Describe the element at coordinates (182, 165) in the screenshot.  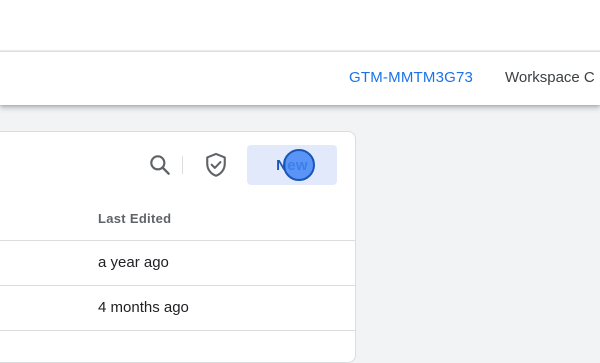
I see `toolbar-divider` at that location.